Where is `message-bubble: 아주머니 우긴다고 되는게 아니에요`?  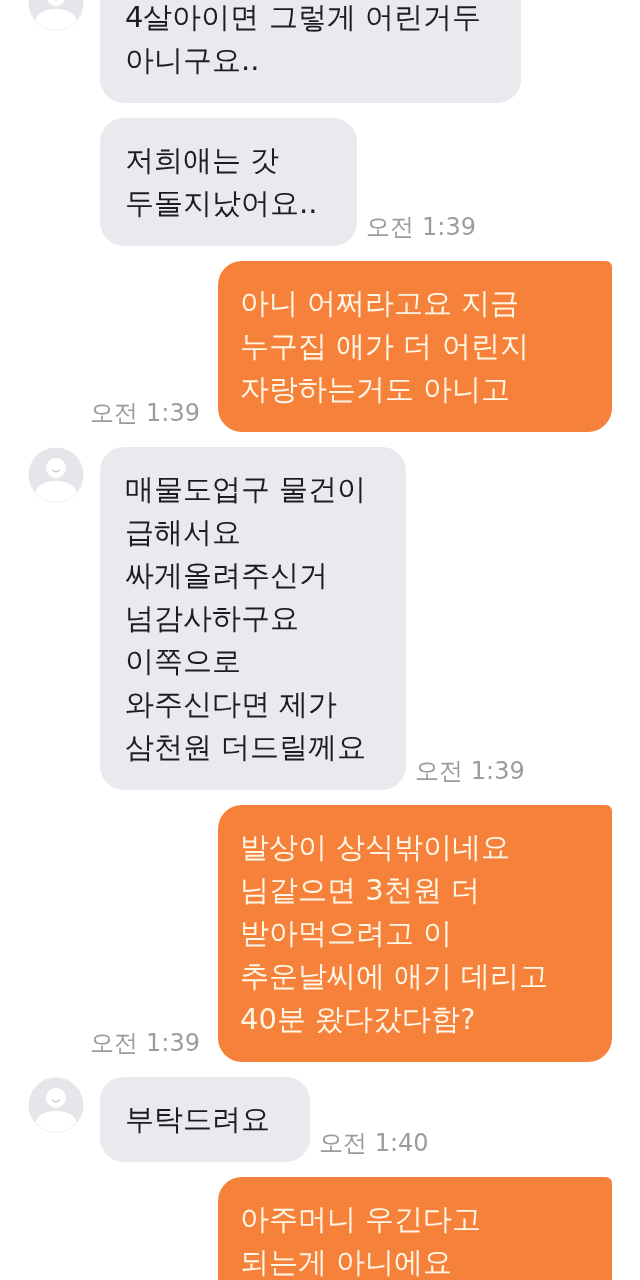 message-bubble: 아주머니 우긴다고 되는게 아니에요 is located at coordinates (415, 1228).